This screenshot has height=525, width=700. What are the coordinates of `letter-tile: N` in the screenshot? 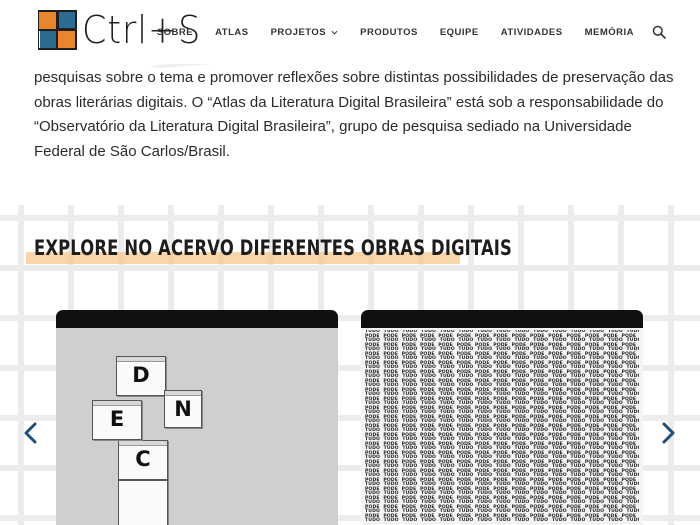 It's located at (183, 409).